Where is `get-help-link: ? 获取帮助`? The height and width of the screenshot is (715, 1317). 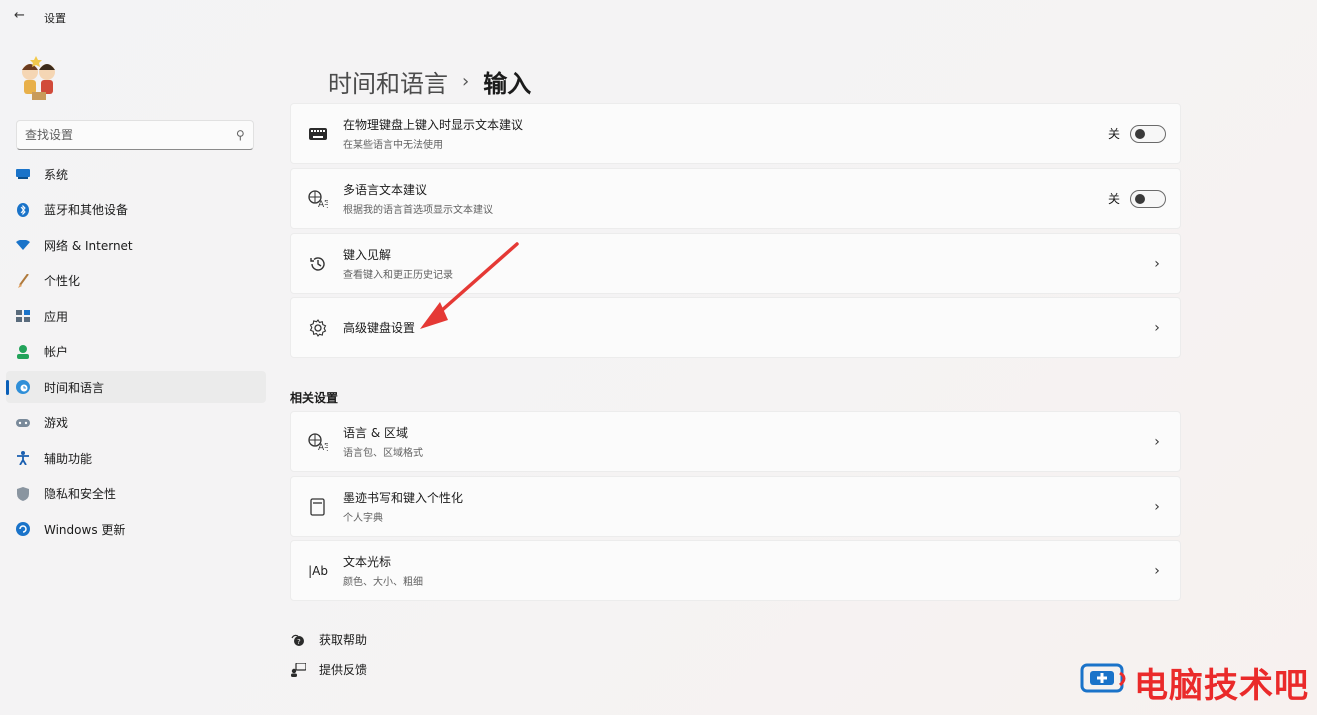
get-help-link: ? 获取帮助 is located at coordinates (328, 639).